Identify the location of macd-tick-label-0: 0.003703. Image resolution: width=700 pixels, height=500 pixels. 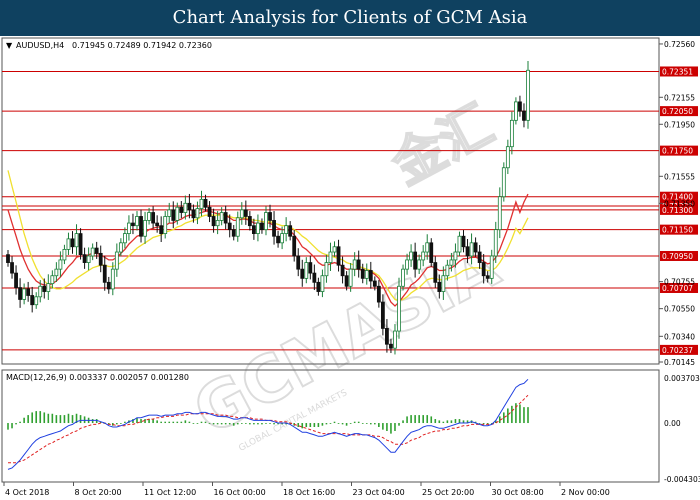
(682, 378).